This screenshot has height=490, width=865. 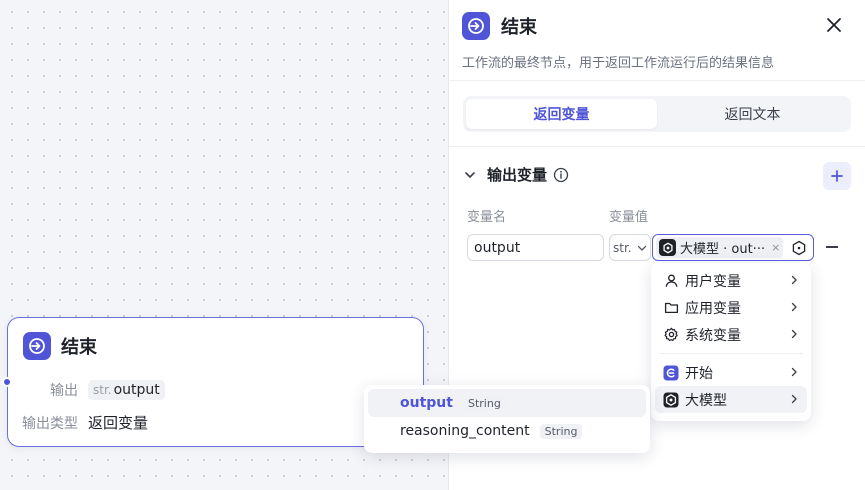 I want to click on output-kind-label: 输出类型, so click(x=50, y=423).